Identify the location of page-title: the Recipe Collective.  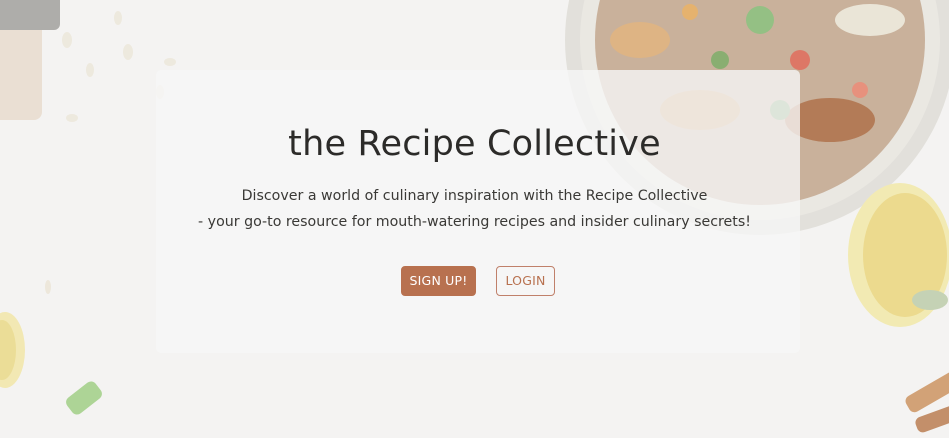
(474, 144).